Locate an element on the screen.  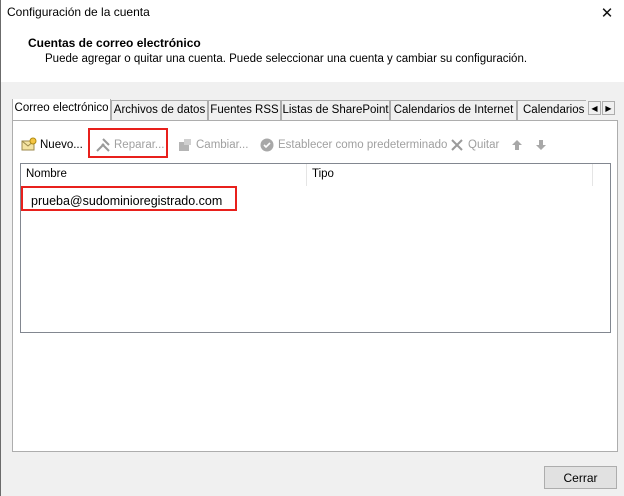
tab-scroll-right-button: ▶ is located at coordinates (608, 108).